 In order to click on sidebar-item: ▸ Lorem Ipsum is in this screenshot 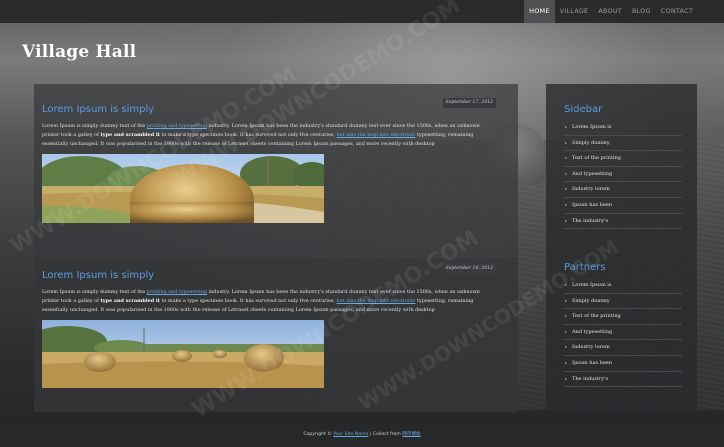, I will do `click(623, 128)`.